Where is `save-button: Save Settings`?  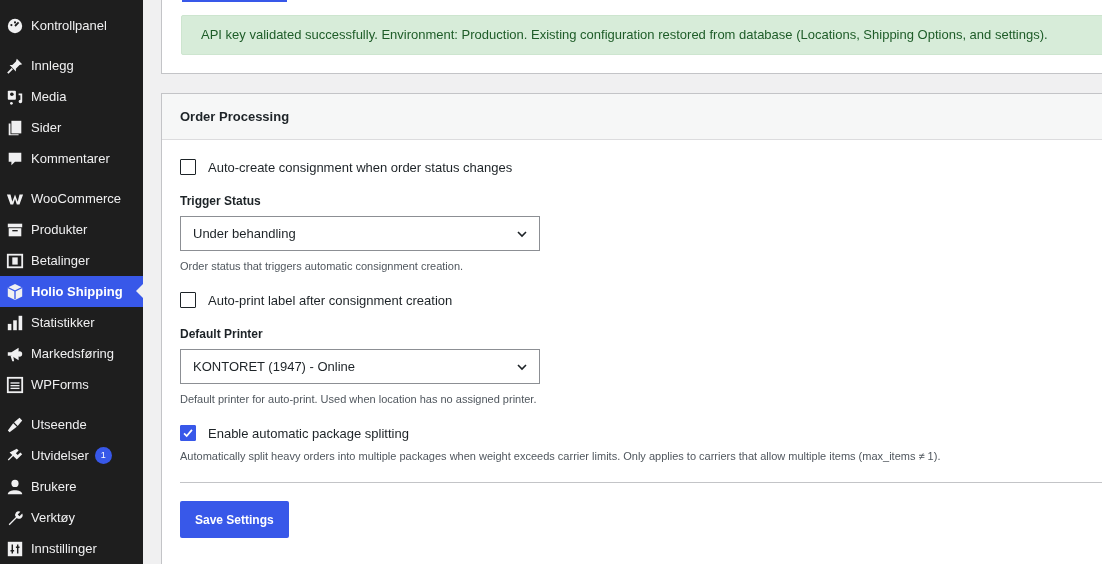
save-button: Save Settings is located at coordinates (234, 519).